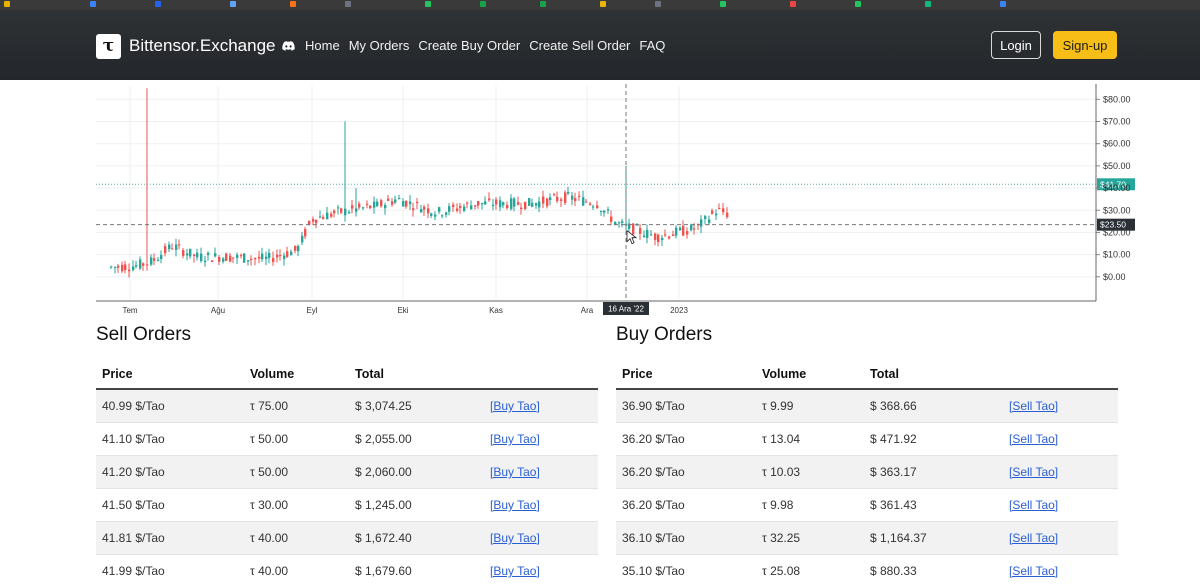 Image resolution: width=1200 pixels, height=587 pixels. What do you see at coordinates (347, 439) in the screenshot?
I see `table-row: 41.10 $/Tao τ 50.00 $ 2,055.00 [Buy Tao]` at bounding box center [347, 439].